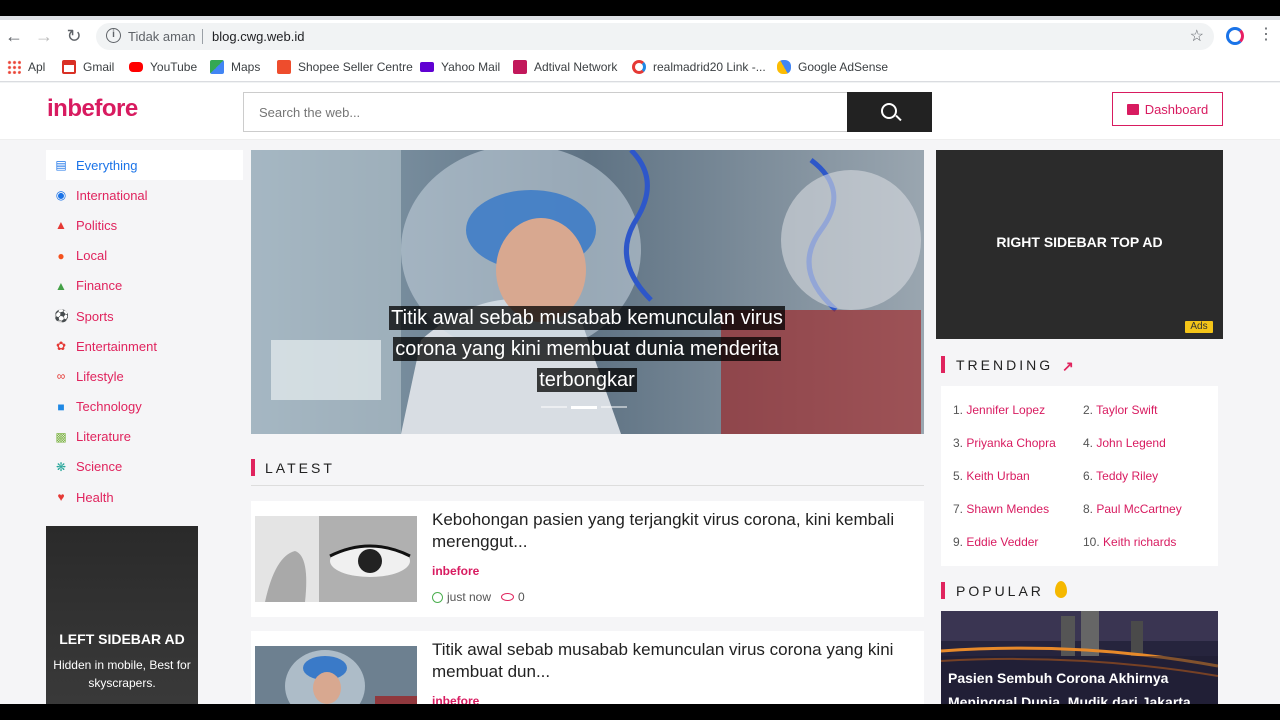 This screenshot has width=1280, height=720. What do you see at coordinates (345, 67) in the screenshot?
I see `bookmark-shopee: Shopee Seller Centre` at bounding box center [345, 67].